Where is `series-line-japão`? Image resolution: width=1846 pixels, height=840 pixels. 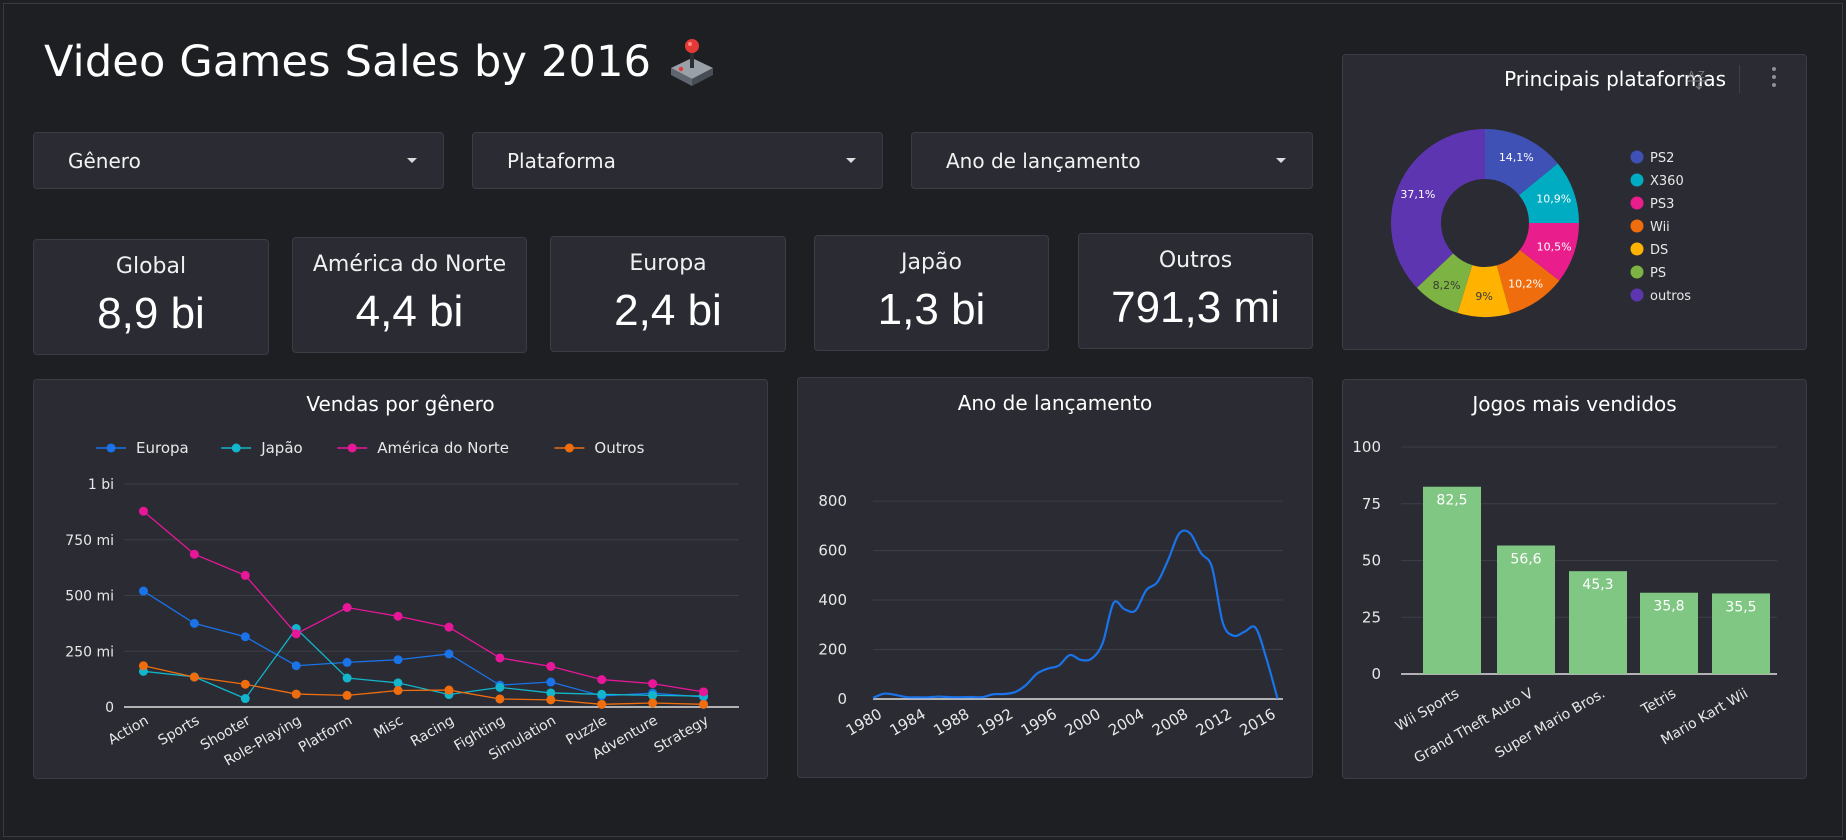
series-line-japão is located at coordinates (423, 663).